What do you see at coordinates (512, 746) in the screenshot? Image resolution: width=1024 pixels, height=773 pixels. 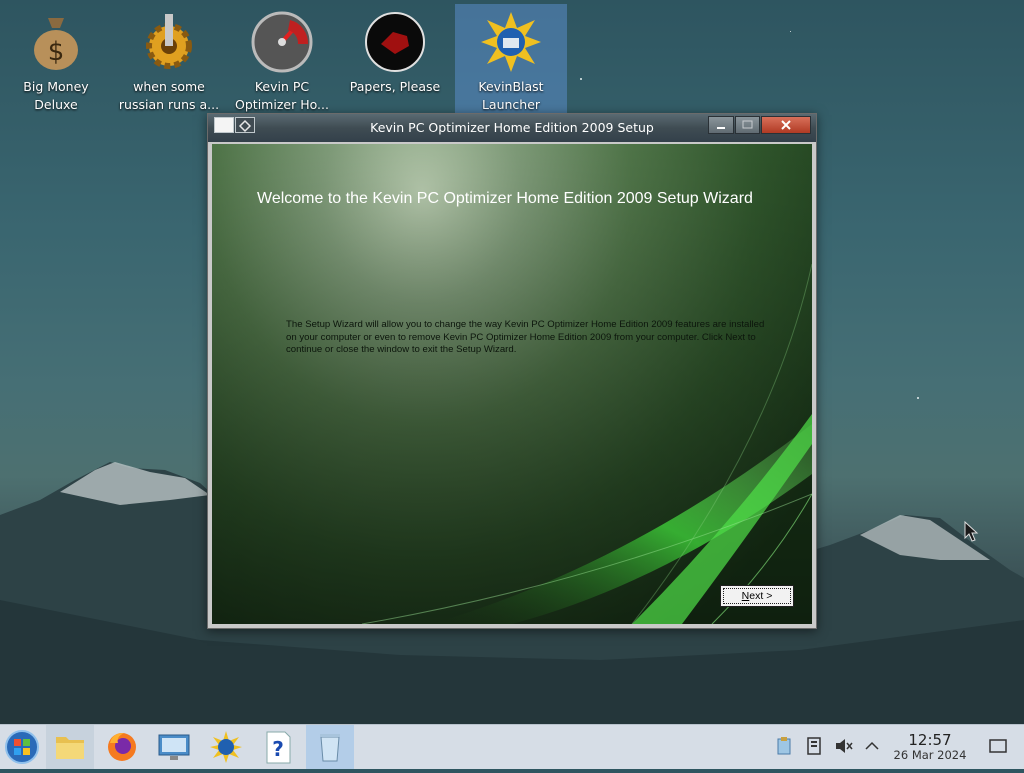 I see `taskbar: ?` at bounding box center [512, 746].